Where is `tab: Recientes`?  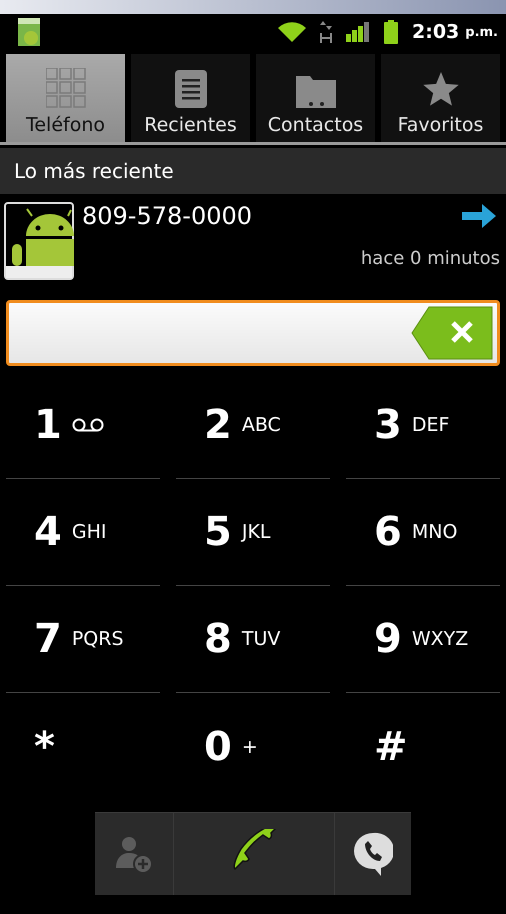 tab: Recientes is located at coordinates (190, 98).